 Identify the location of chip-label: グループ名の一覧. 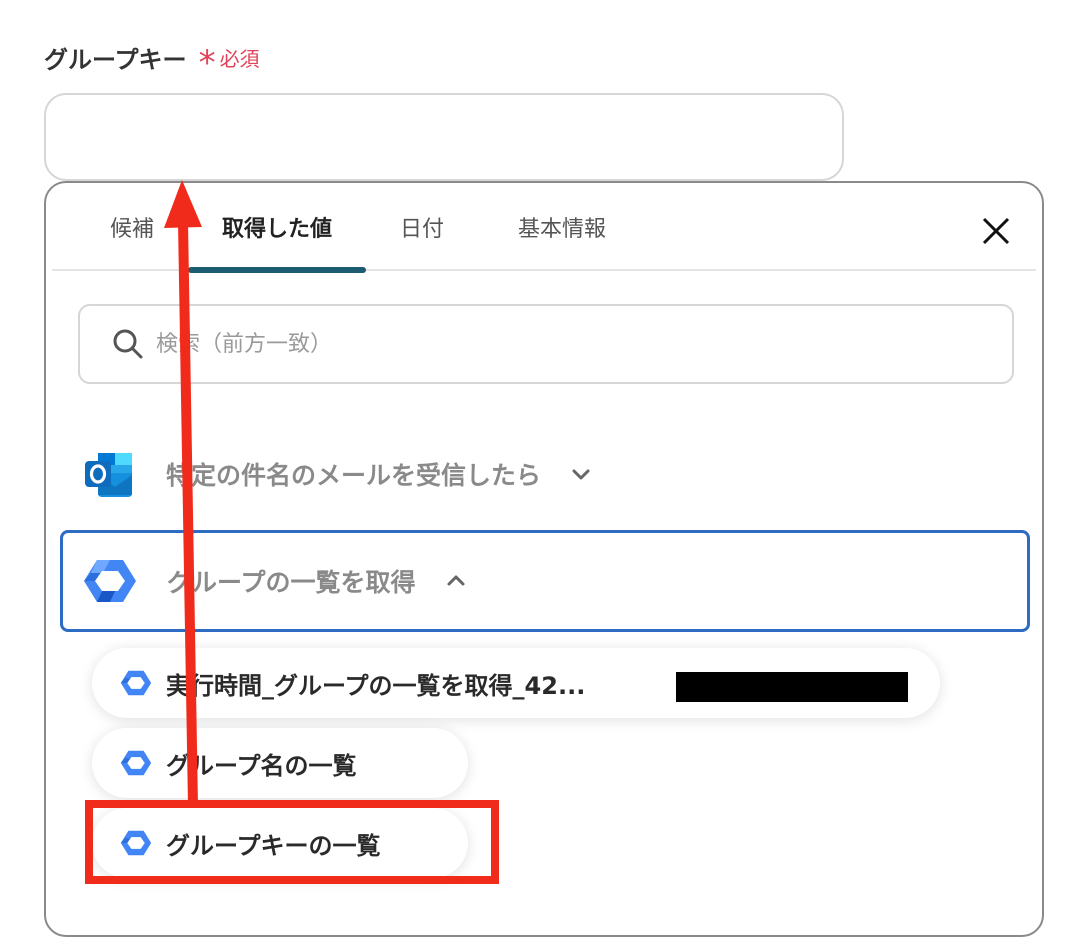
(261, 765).